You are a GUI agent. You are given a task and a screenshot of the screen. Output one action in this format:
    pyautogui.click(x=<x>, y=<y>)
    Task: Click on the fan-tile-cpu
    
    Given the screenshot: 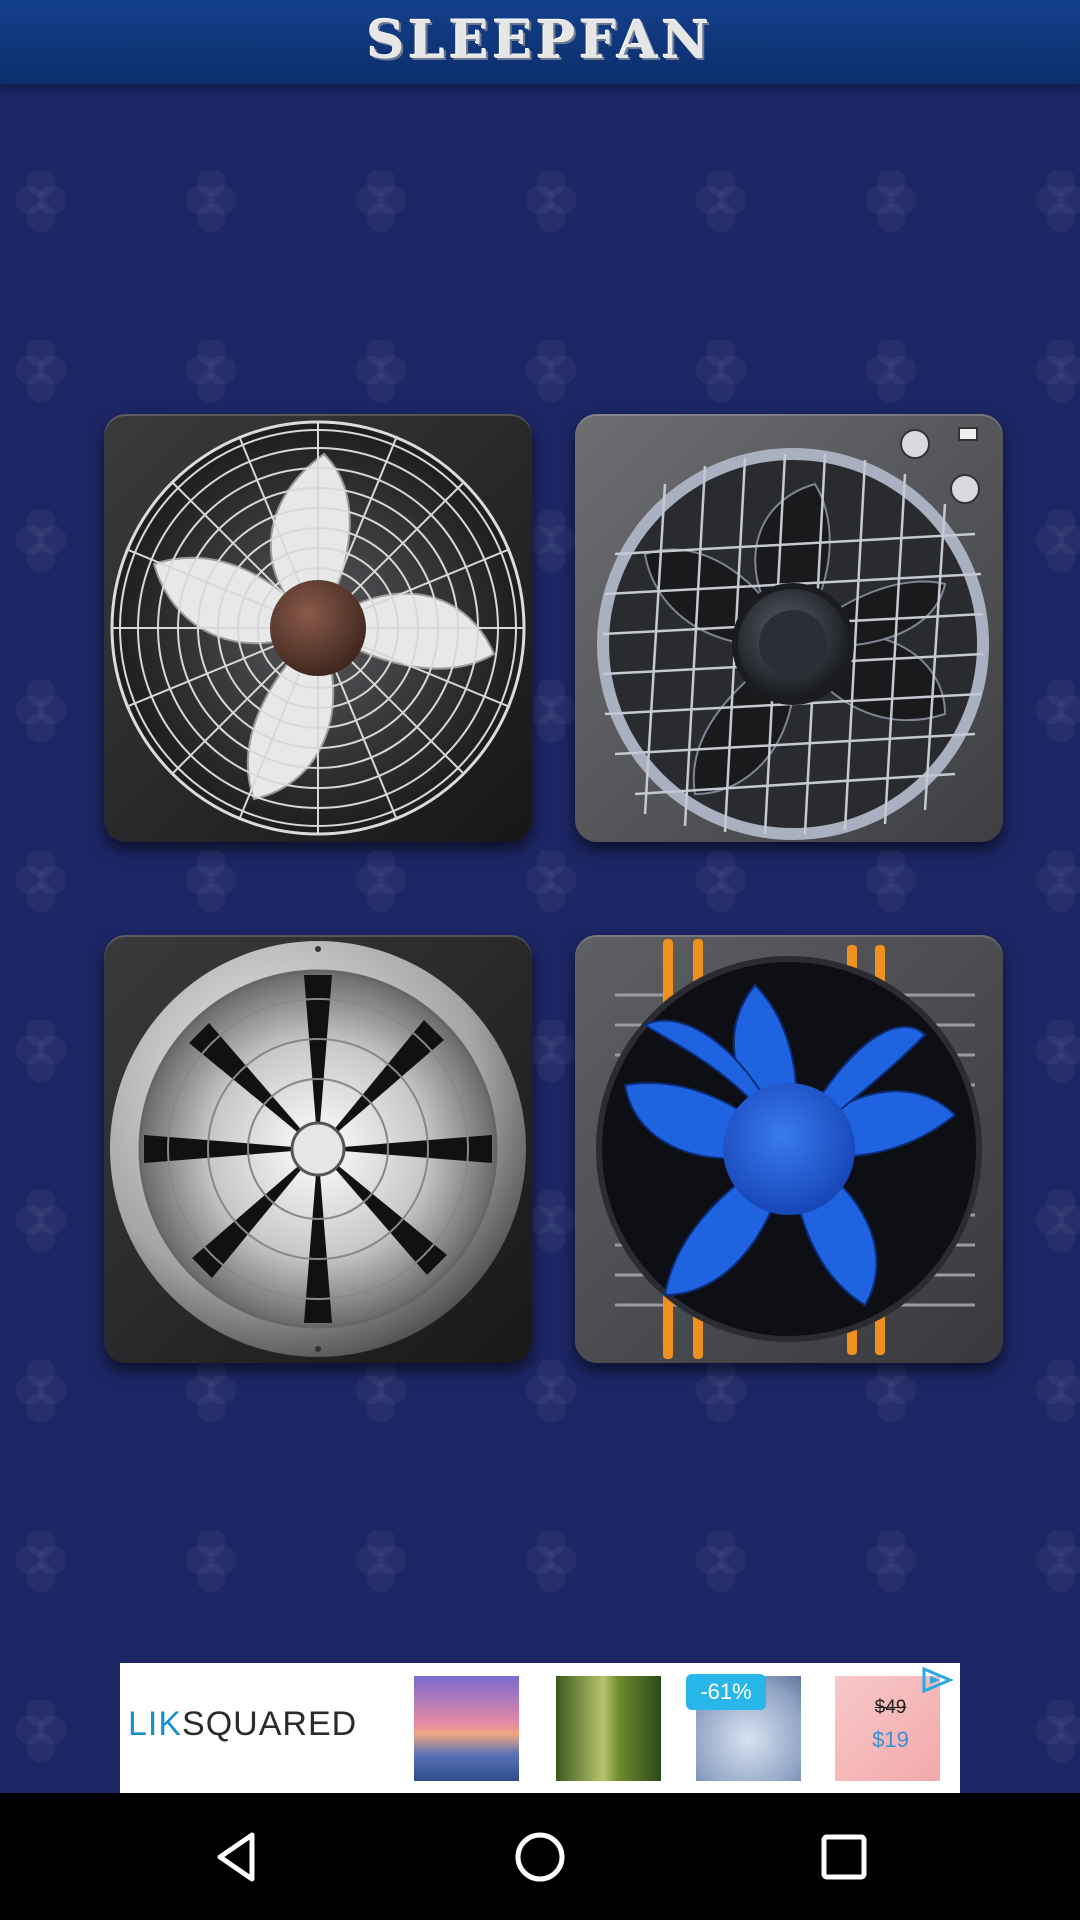 What is the action you would take?
    pyautogui.click(x=789, y=1149)
    